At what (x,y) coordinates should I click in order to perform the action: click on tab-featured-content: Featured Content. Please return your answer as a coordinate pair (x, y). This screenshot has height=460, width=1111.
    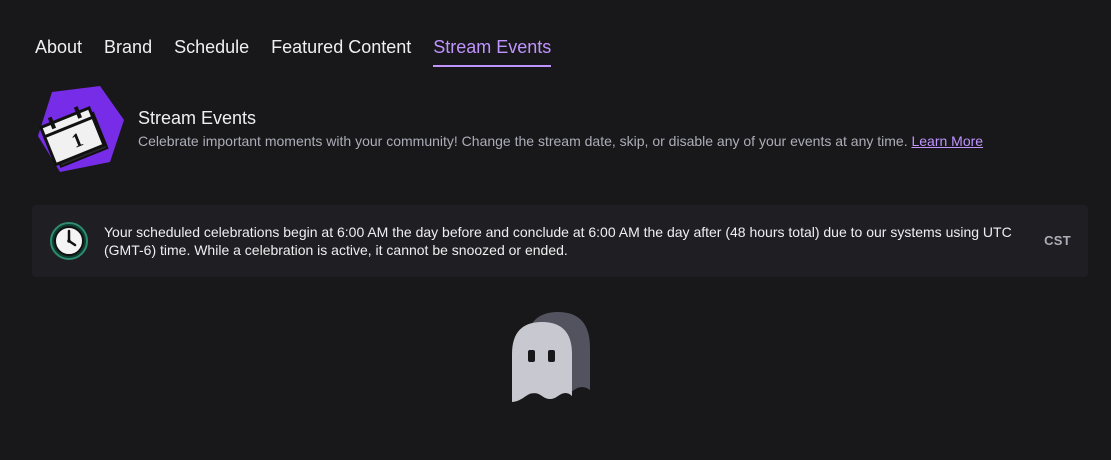
    Looking at the image, I should click on (341, 51).